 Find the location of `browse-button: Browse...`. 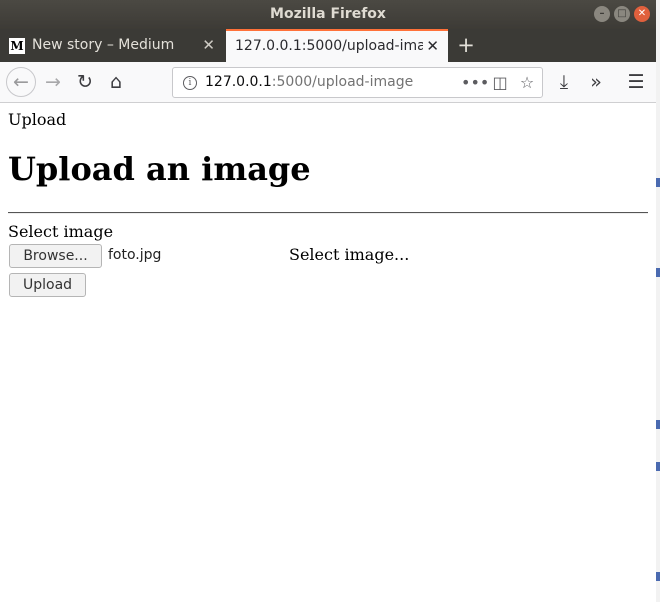

browse-button: Browse... is located at coordinates (55, 256).